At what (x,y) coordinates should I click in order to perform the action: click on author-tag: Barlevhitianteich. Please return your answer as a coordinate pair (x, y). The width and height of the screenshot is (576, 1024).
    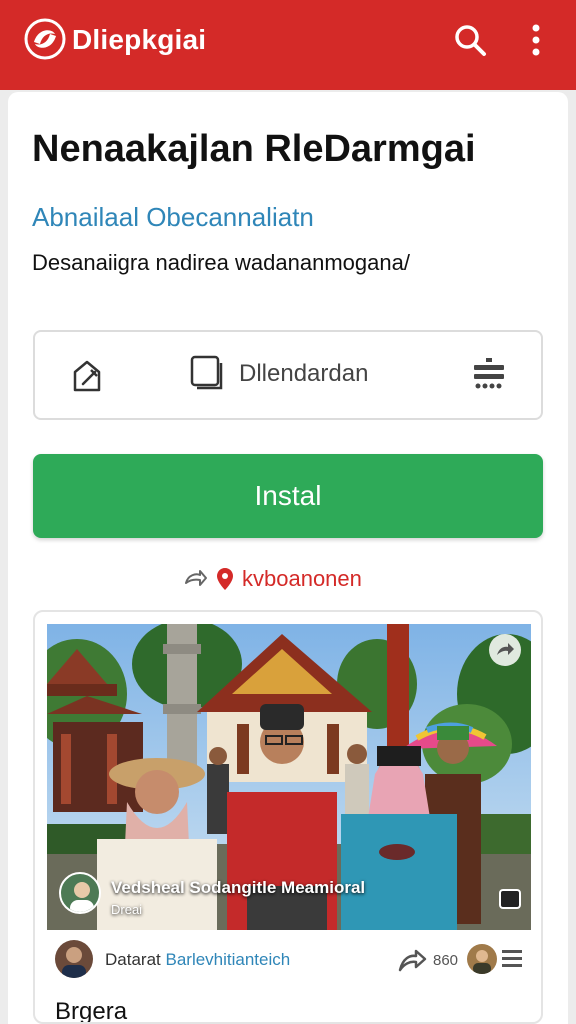
    Looking at the image, I should click on (228, 959).